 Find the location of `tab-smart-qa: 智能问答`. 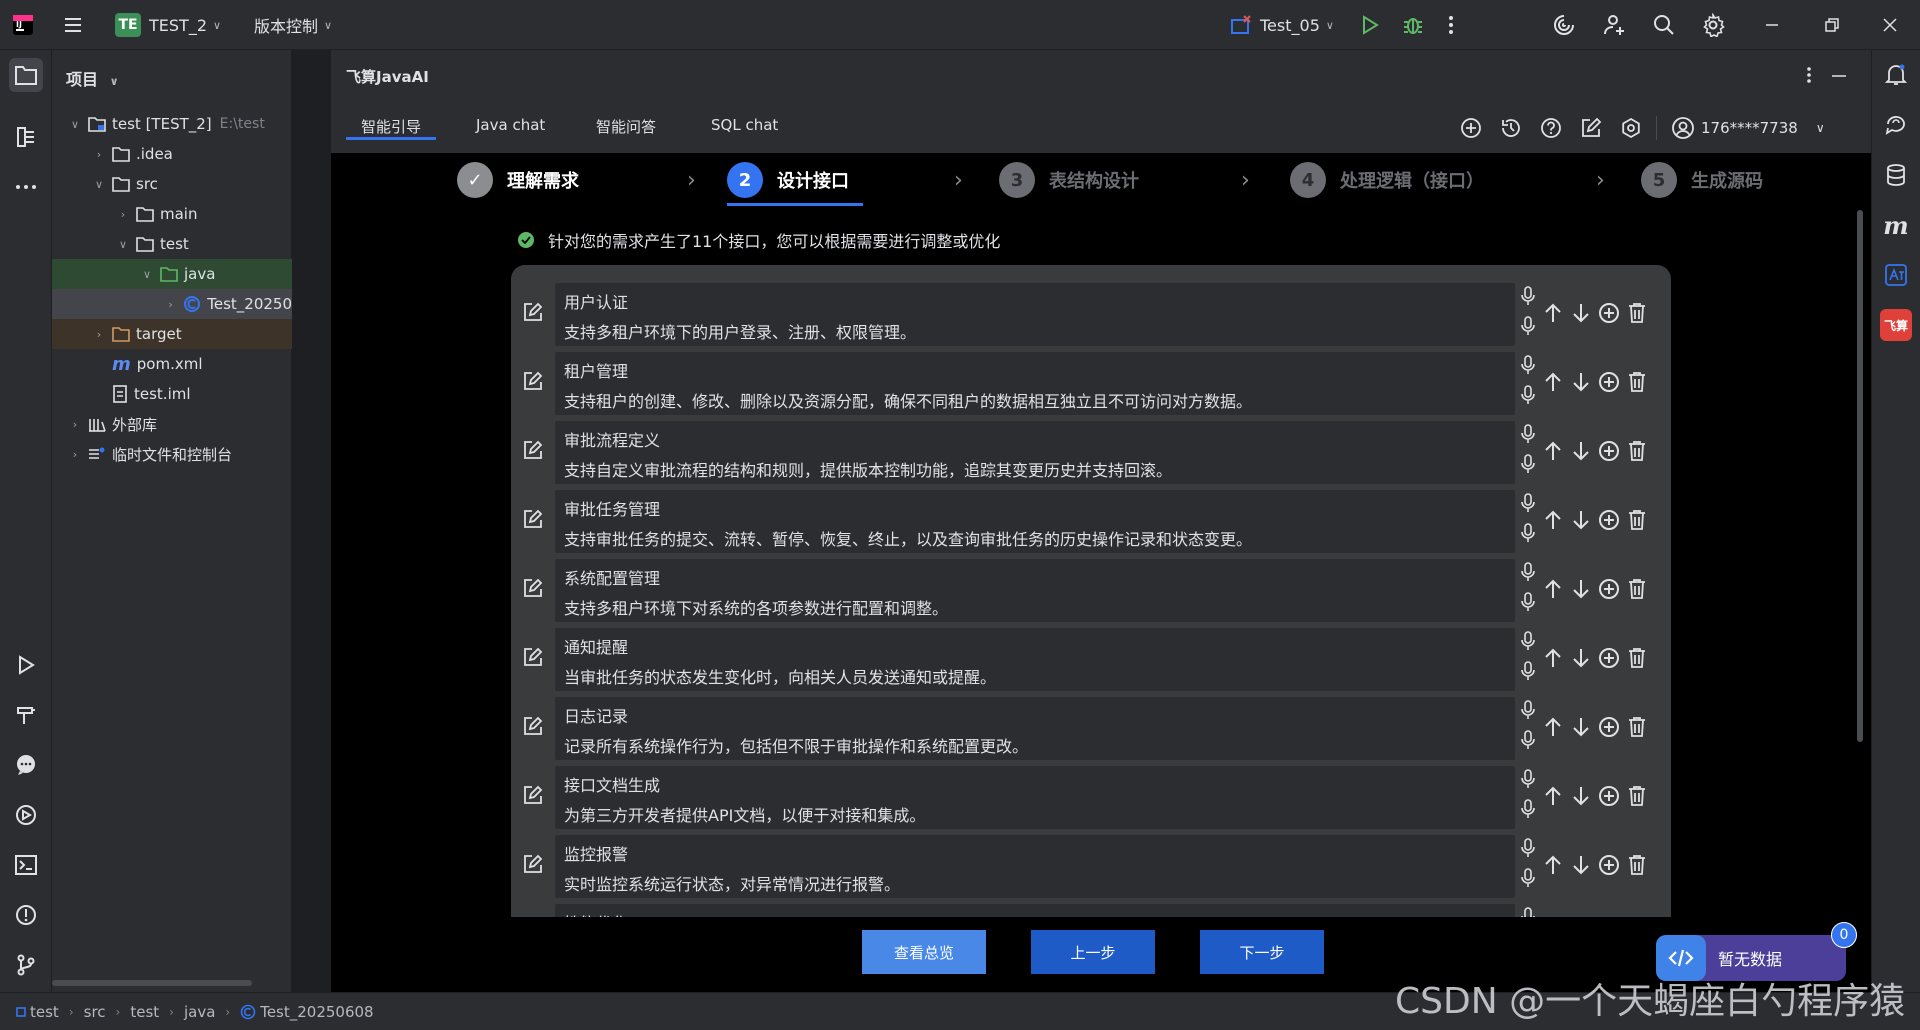

tab-smart-qa: 智能问答 is located at coordinates (626, 125).